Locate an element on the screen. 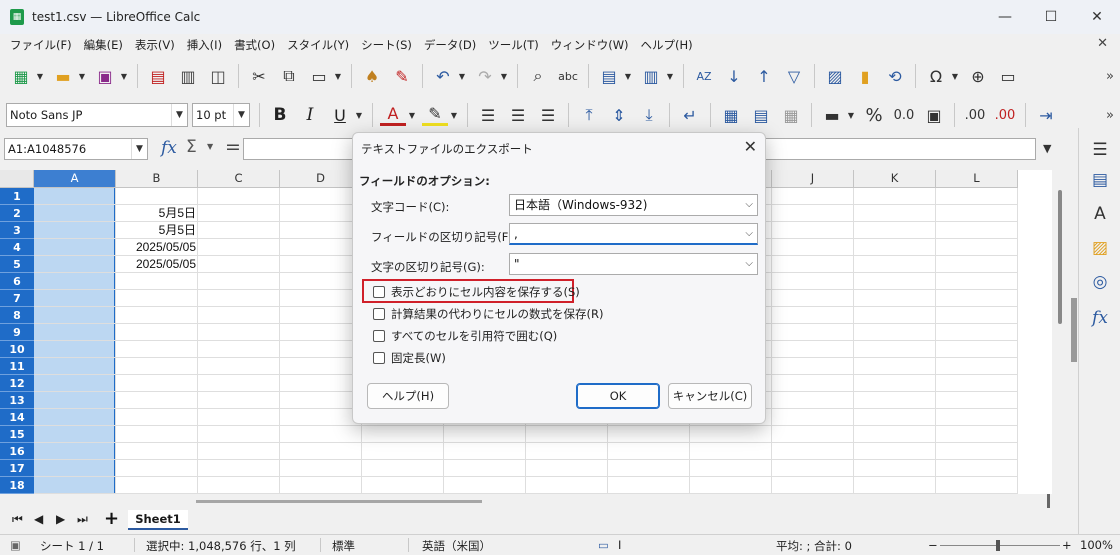 Image resolution: width=1120 pixels, height=555 pixels. row-header-8: 8 is located at coordinates (17, 315).